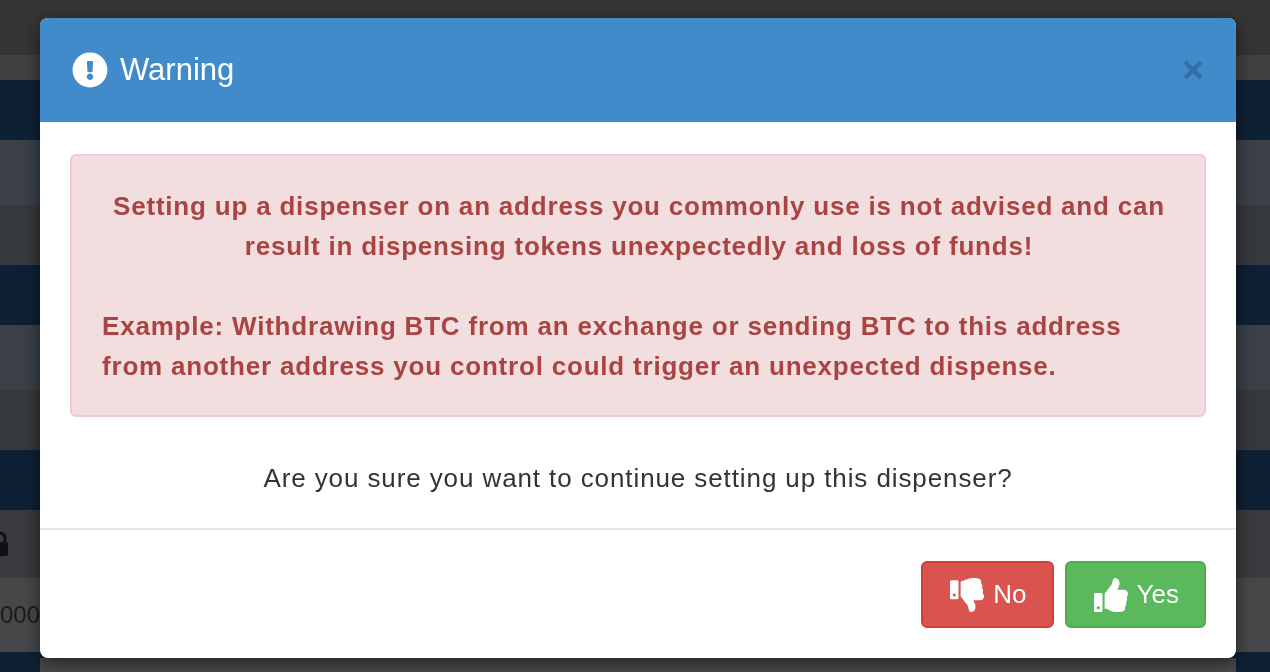 The width and height of the screenshot is (1270, 672). What do you see at coordinates (1110, 594) in the screenshot?
I see `thumbs-up-icon` at bounding box center [1110, 594].